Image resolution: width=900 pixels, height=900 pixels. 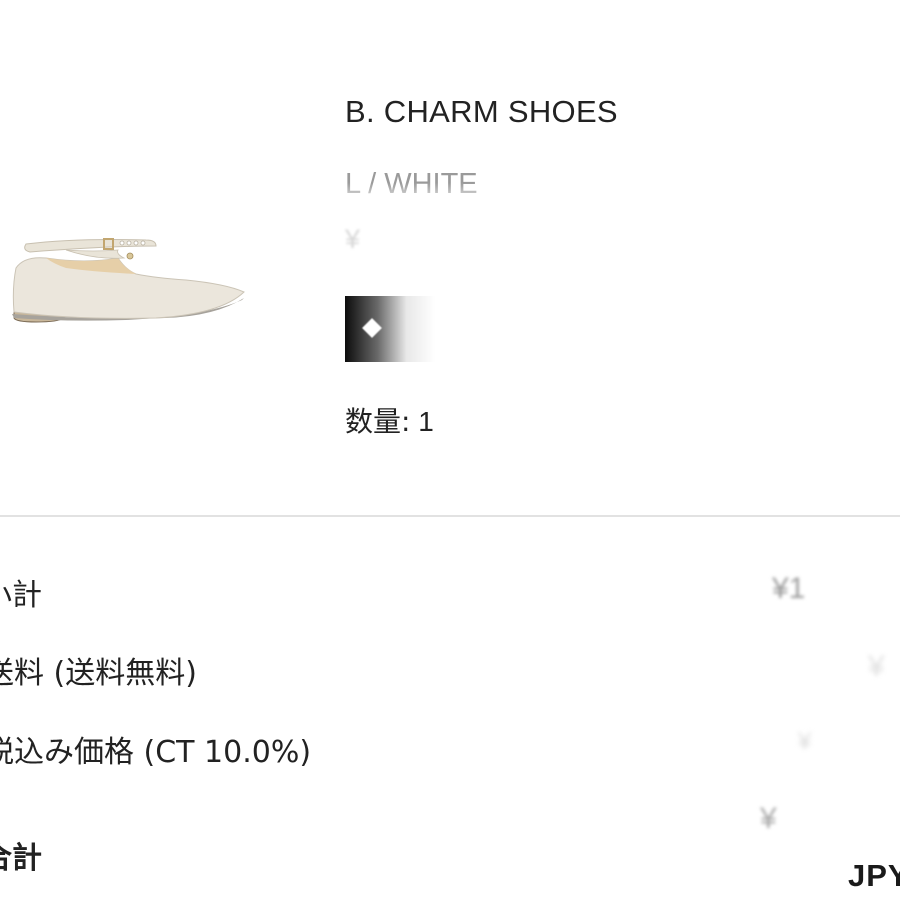 What do you see at coordinates (789, 588) in the screenshot?
I see `subtotal-value: ¥1` at bounding box center [789, 588].